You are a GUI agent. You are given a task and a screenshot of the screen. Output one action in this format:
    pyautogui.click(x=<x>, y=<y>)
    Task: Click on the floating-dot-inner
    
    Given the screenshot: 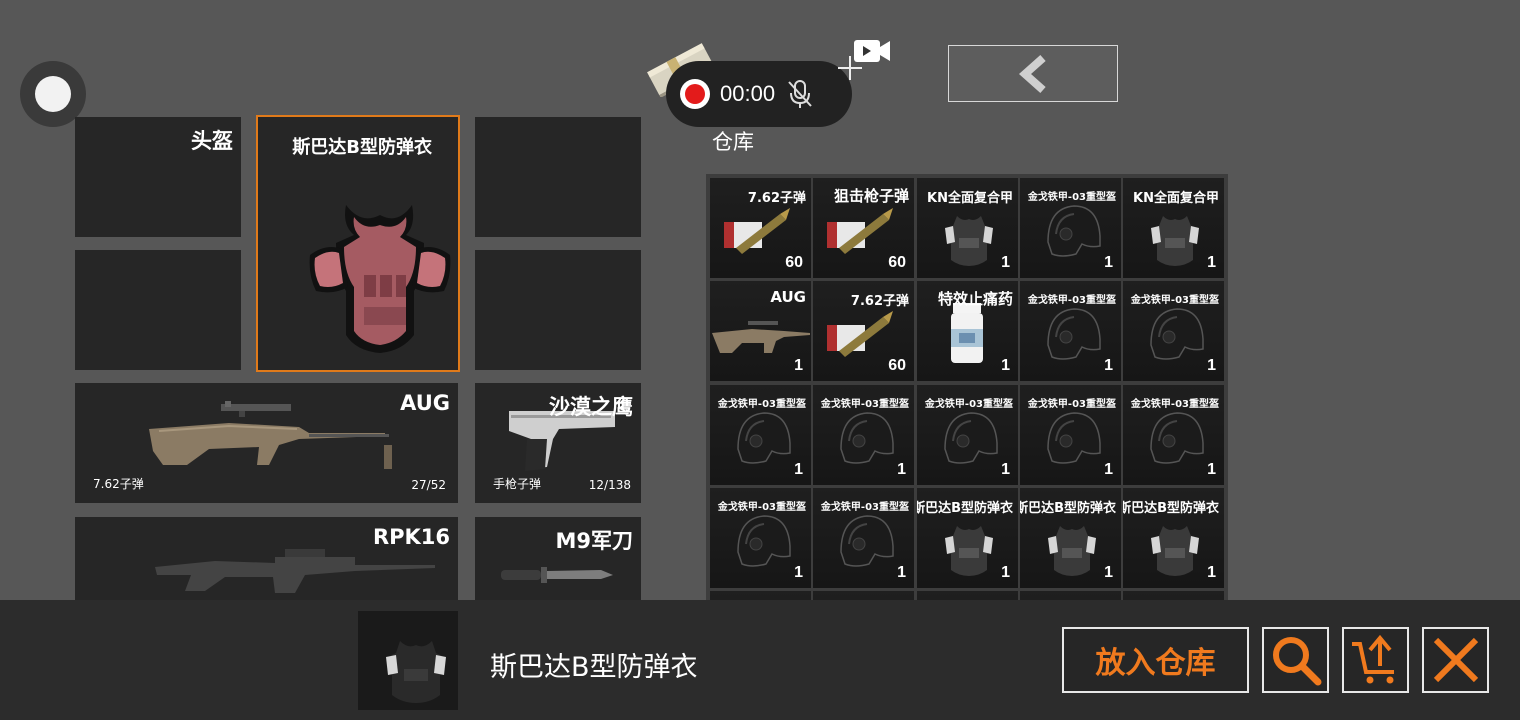 What is the action you would take?
    pyautogui.click(x=53, y=94)
    